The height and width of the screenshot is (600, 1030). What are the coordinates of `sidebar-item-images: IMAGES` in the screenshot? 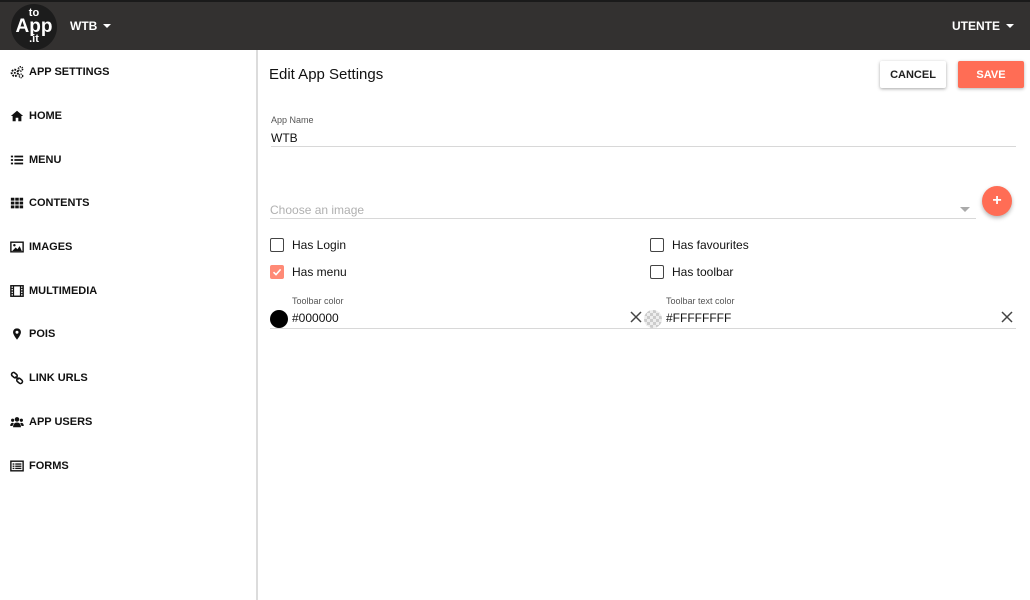 It's located at (40, 247).